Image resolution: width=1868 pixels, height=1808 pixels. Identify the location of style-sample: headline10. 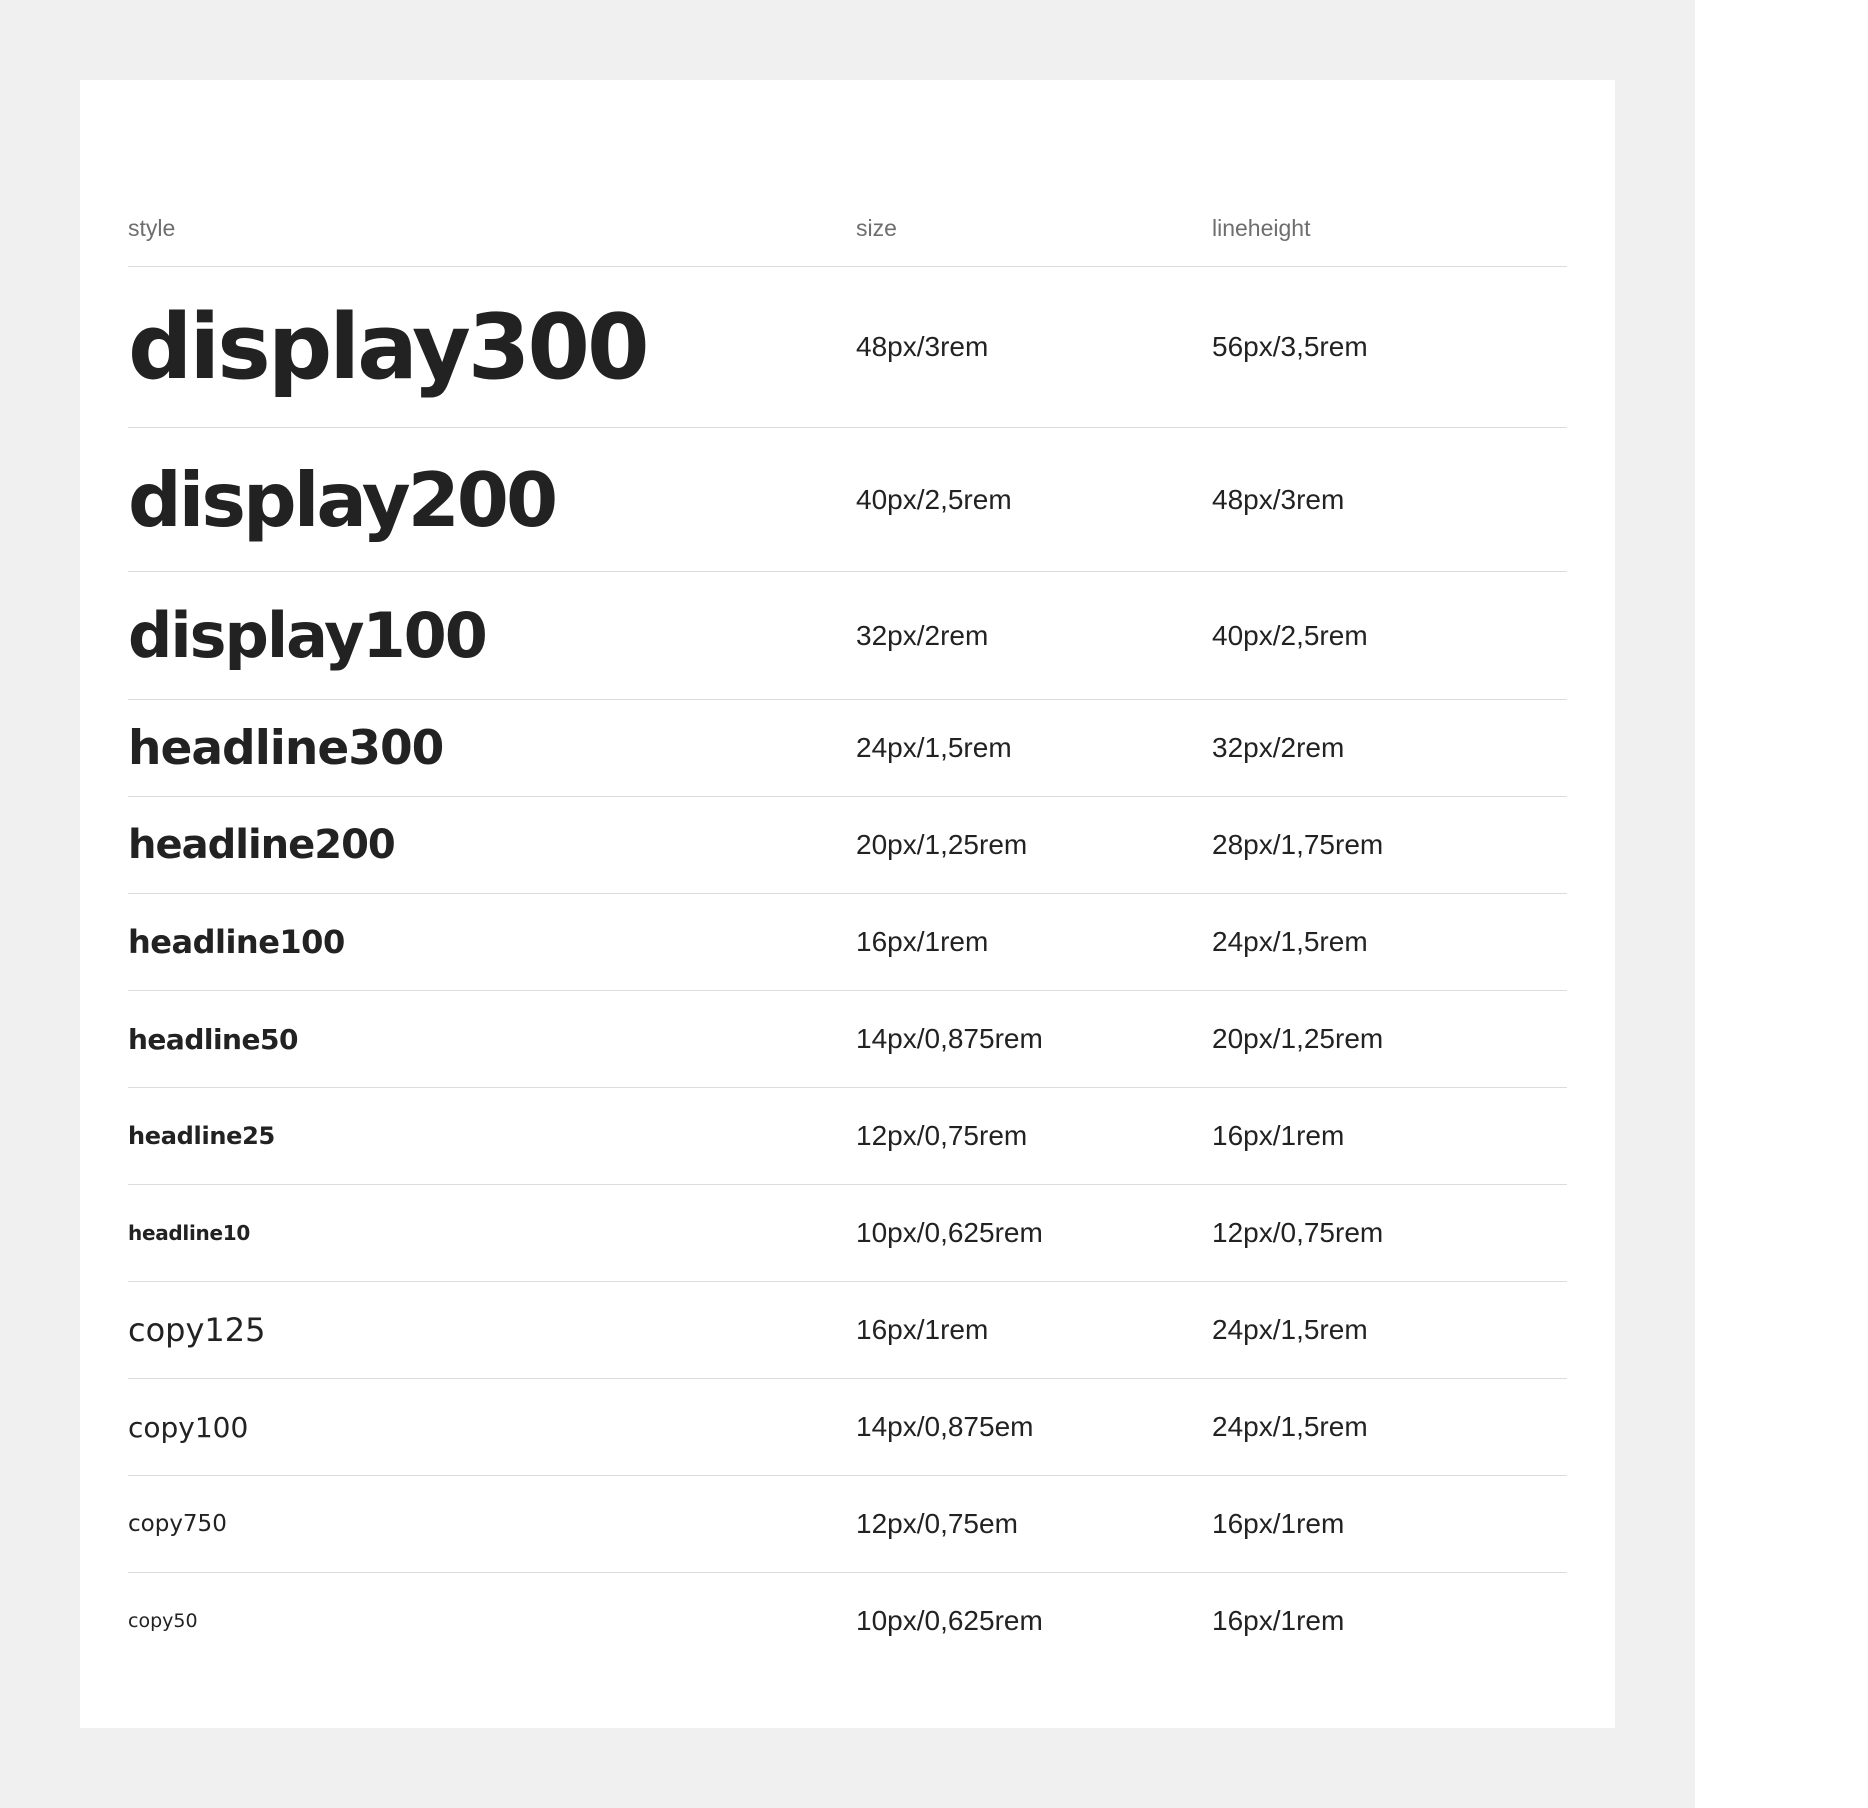
(189, 1233).